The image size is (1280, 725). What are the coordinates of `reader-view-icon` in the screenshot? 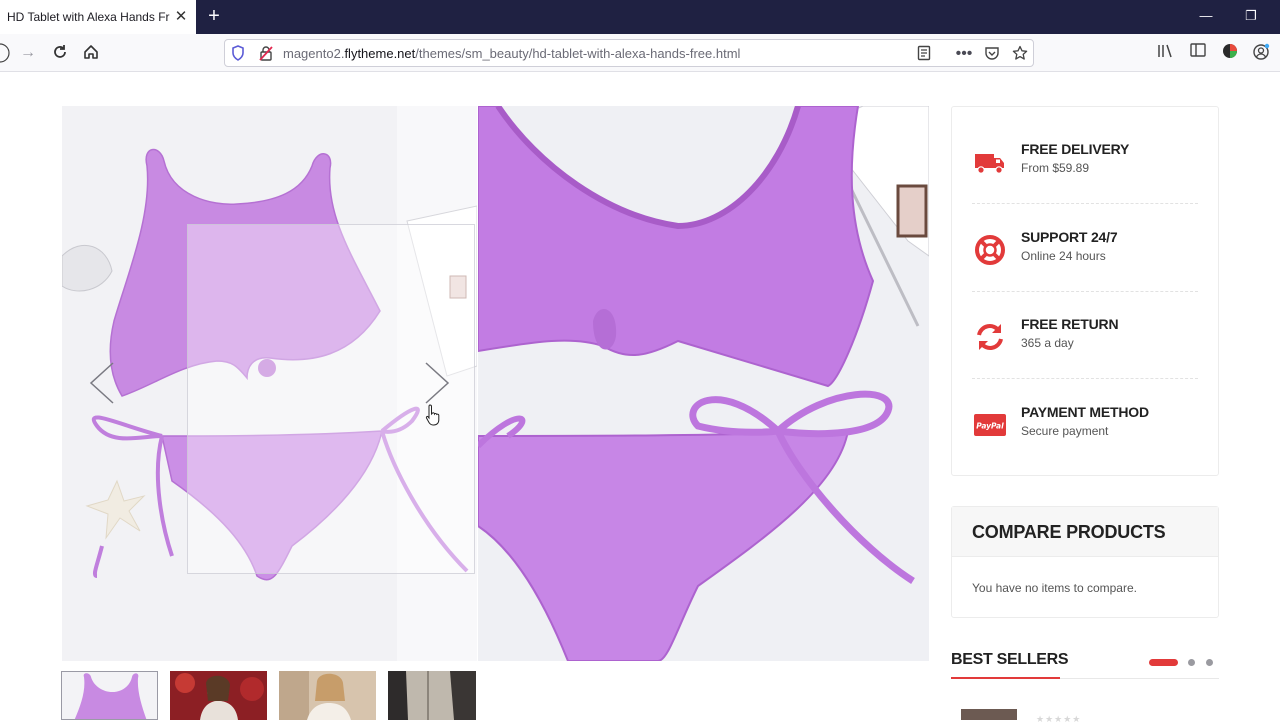 It's located at (924, 54).